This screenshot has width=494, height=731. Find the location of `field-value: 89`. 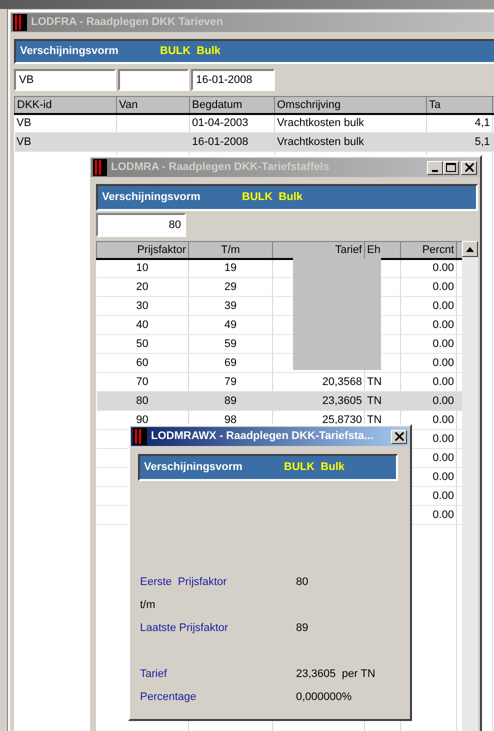

field-value: 89 is located at coordinates (302, 628).